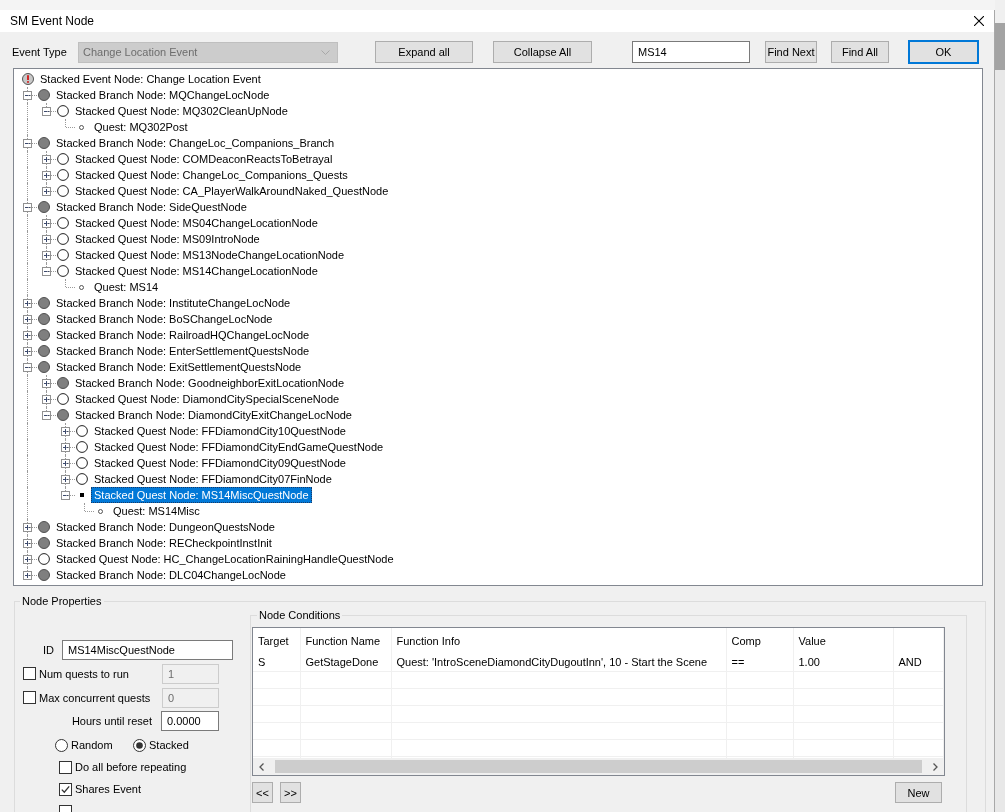 This screenshot has height=812, width=1005. What do you see at coordinates (943, 52) in the screenshot?
I see `ok-button: OK` at bounding box center [943, 52].